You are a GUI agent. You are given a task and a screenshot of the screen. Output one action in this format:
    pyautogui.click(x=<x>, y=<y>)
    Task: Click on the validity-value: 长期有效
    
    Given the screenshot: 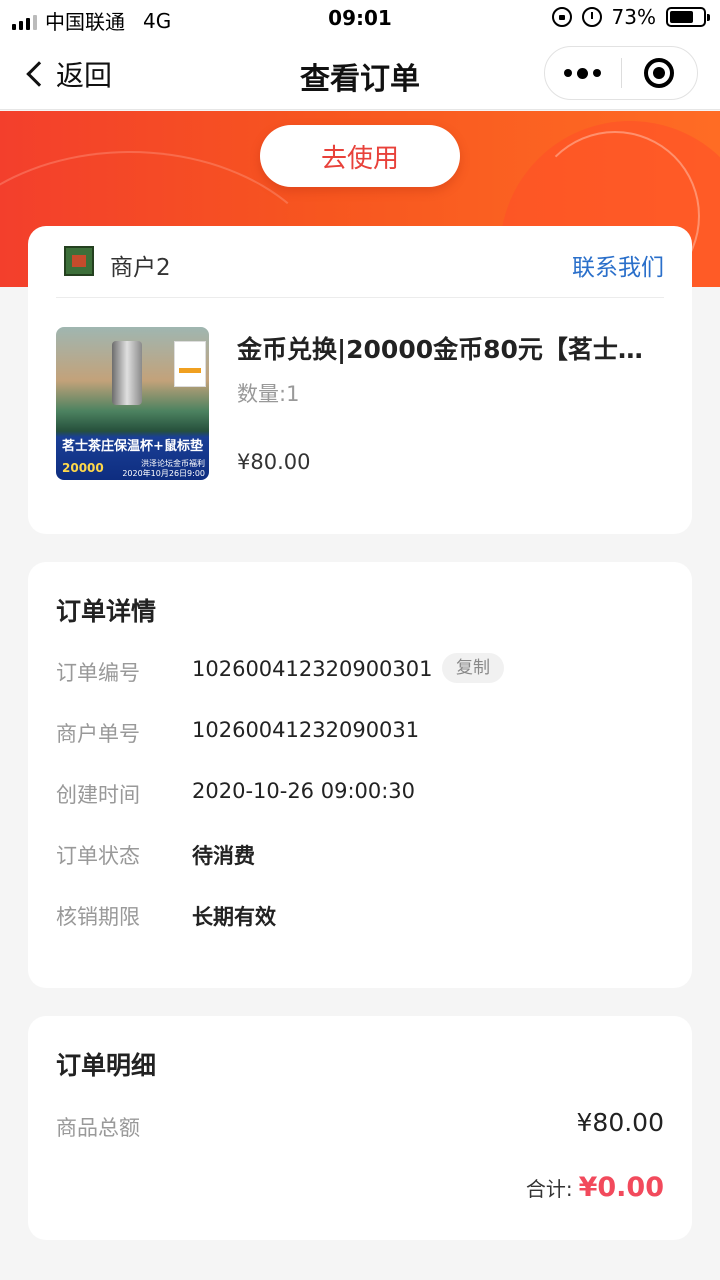 What is the action you would take?
    pyautogui.click(x=234, y=917)
    